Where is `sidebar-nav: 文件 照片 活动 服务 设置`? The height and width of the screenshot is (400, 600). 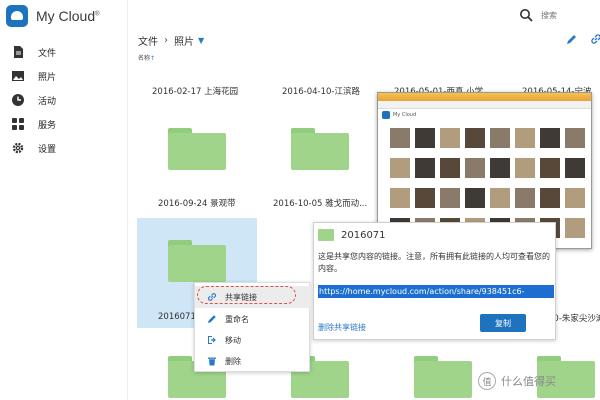
sidebar-nav: 文件 照片 活动 服务 设置 is located at coordinates (64, 100).